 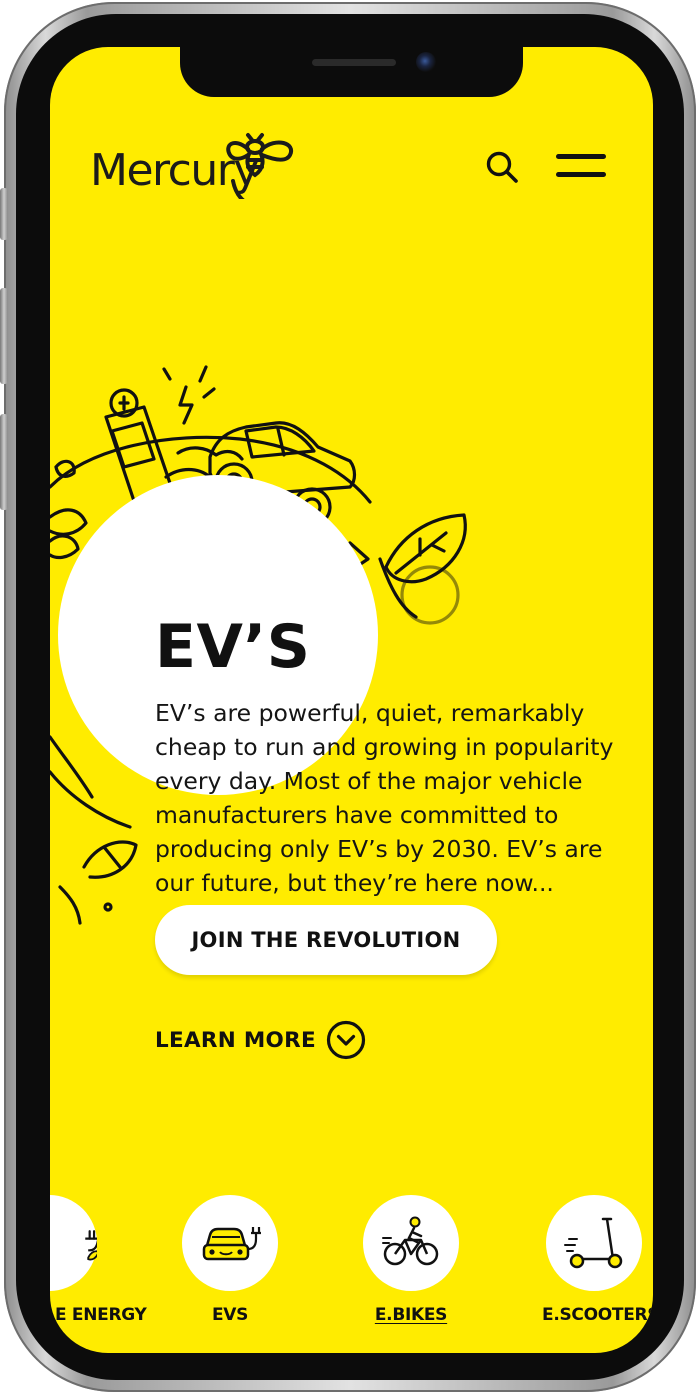 I want to click on category-evs, so click(x=230, y=1243).